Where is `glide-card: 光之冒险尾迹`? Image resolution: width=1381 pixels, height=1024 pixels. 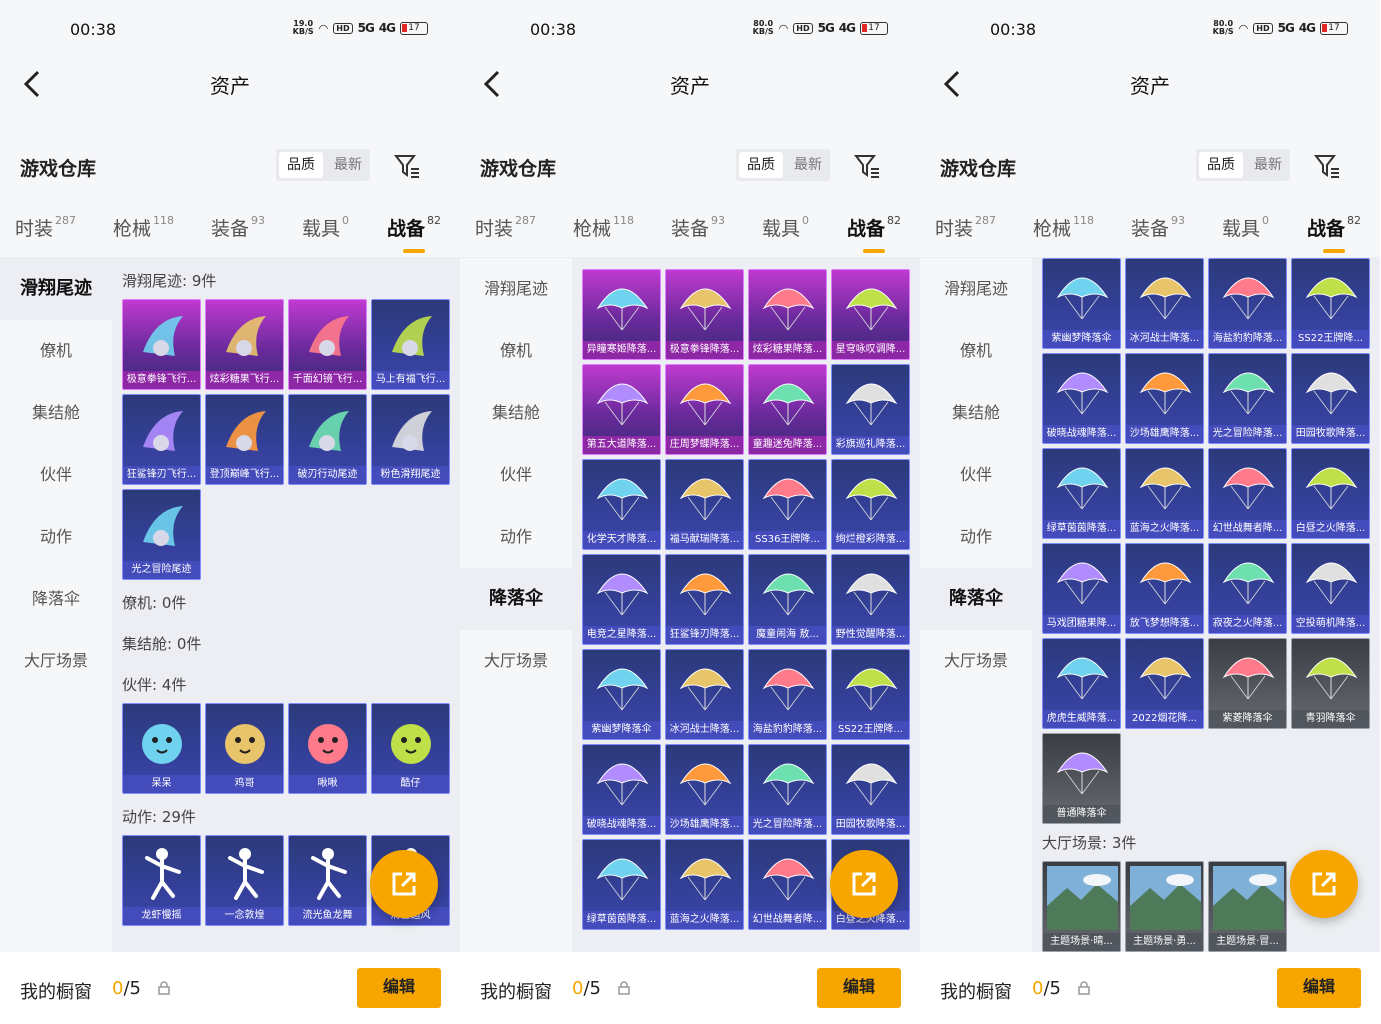
glide-card: 光之冒险尾迹 is located at coordinates (161, 534).